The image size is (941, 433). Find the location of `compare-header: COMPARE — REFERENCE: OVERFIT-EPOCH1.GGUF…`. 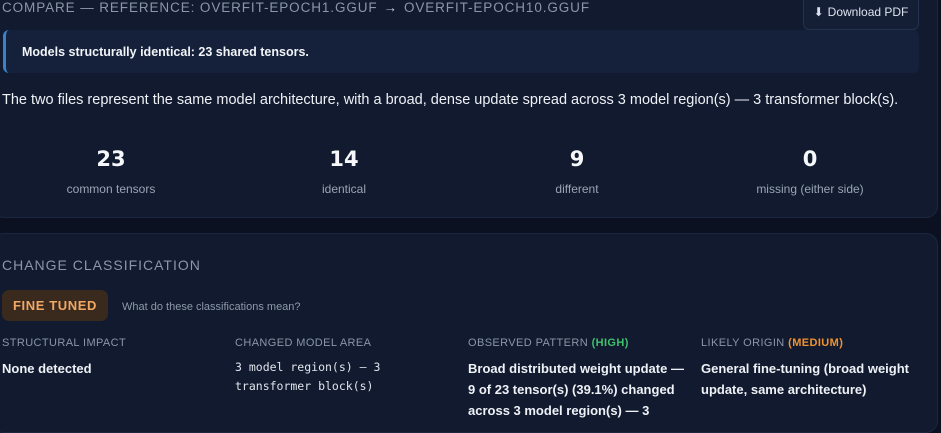

compare-header: COMPARE — REFERENCE: OVERFIT-EPOCH1.GGUF… is located at coordinates (296, 7).